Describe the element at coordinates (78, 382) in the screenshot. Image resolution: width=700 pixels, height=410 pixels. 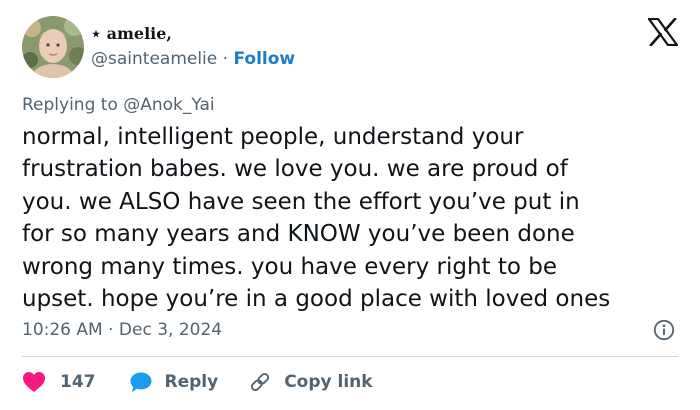
I see `like-count: 147` at that location.